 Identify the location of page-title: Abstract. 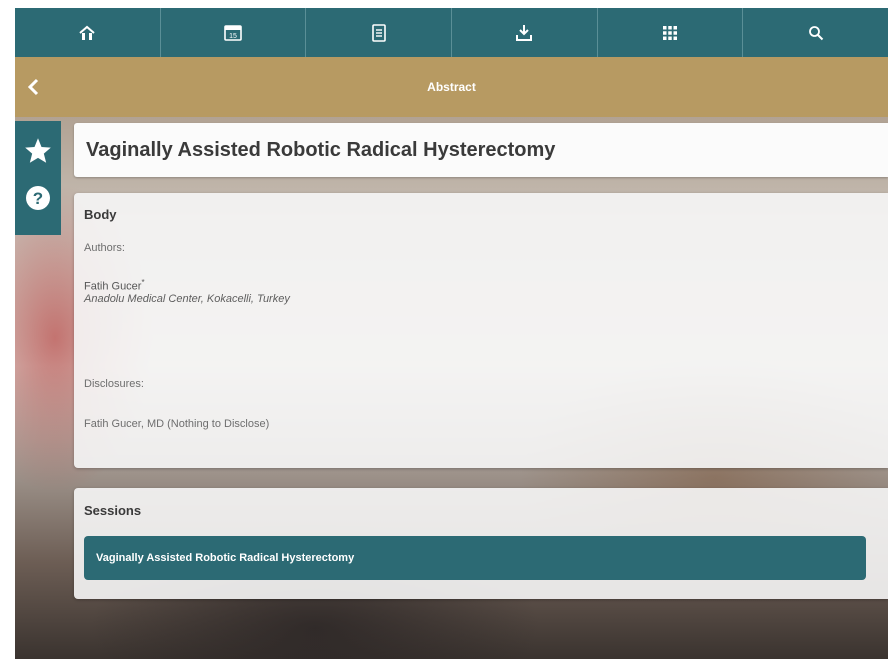
(451, 87).